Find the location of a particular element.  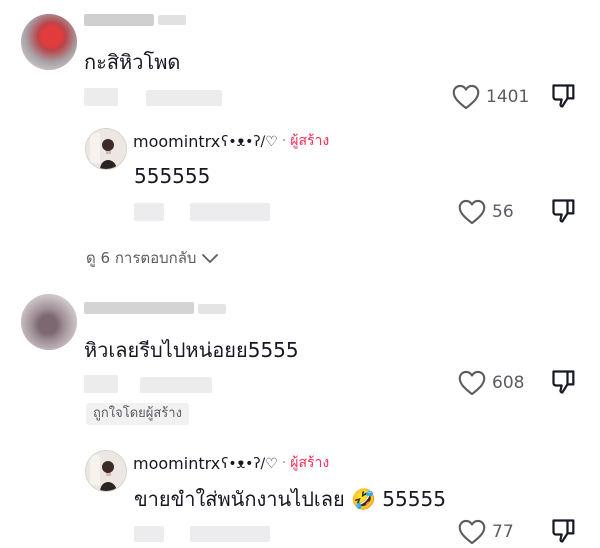

reply-text: ขายขำใส่พนักงานไปเลย 🤣 55555 is located at coordinates (290, 499).